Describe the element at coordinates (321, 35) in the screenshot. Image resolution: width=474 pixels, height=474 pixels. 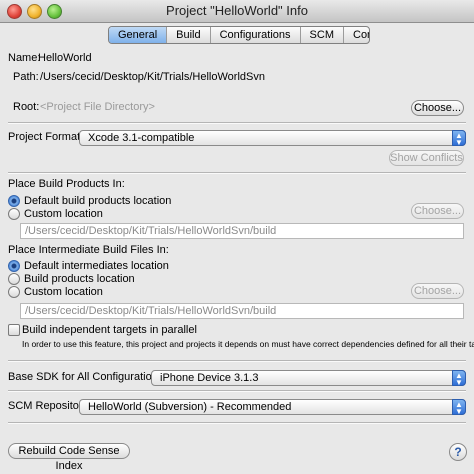
I see `tab-scm: SCM` at that location.